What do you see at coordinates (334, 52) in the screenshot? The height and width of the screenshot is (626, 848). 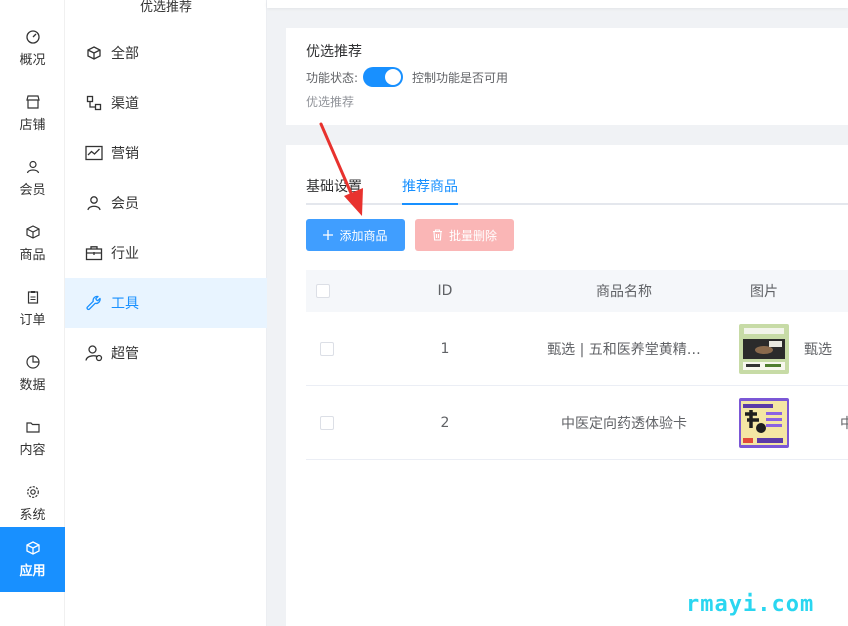 I see `feature-title: 优选推荐` at bounding box center [334, 52].